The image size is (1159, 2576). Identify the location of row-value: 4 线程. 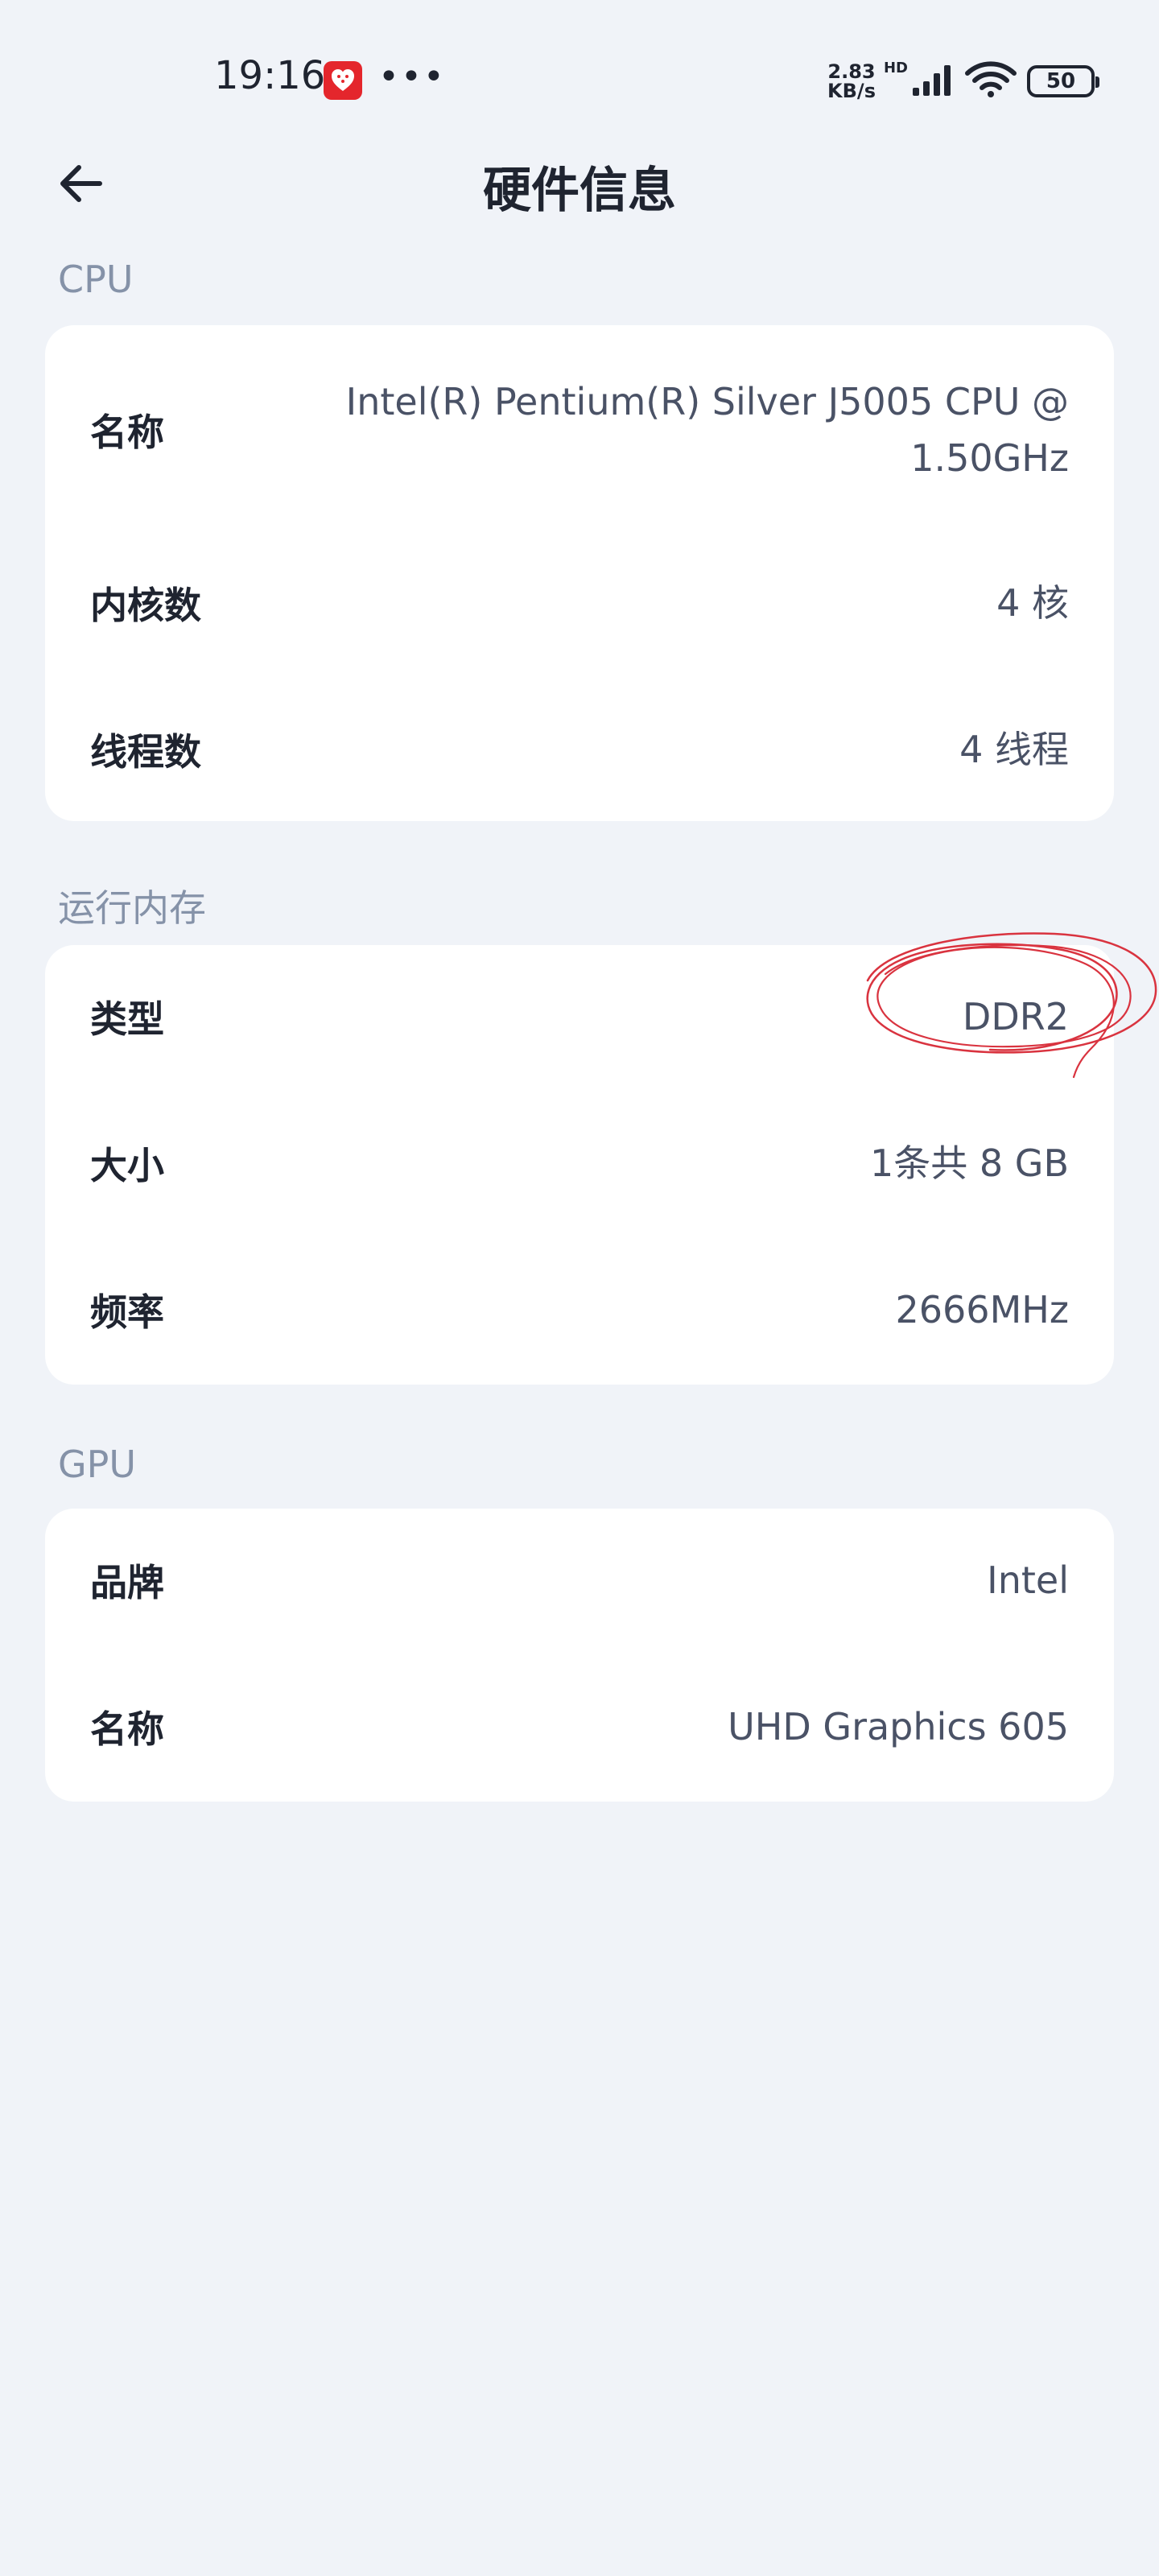
(1014, 749).